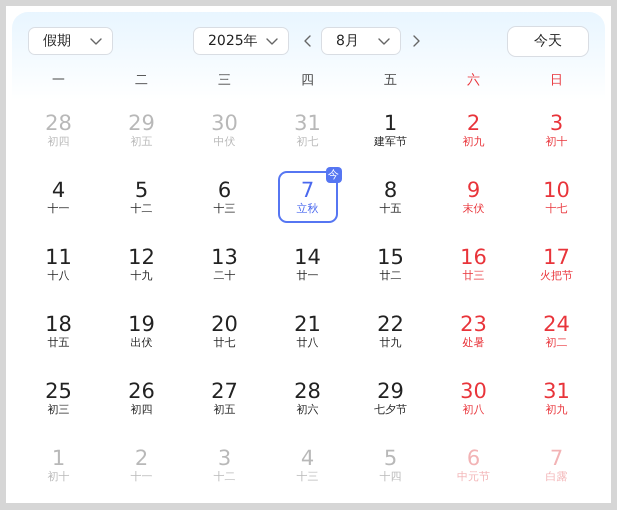  I want to click on day-number: 2, so click(141, 458).